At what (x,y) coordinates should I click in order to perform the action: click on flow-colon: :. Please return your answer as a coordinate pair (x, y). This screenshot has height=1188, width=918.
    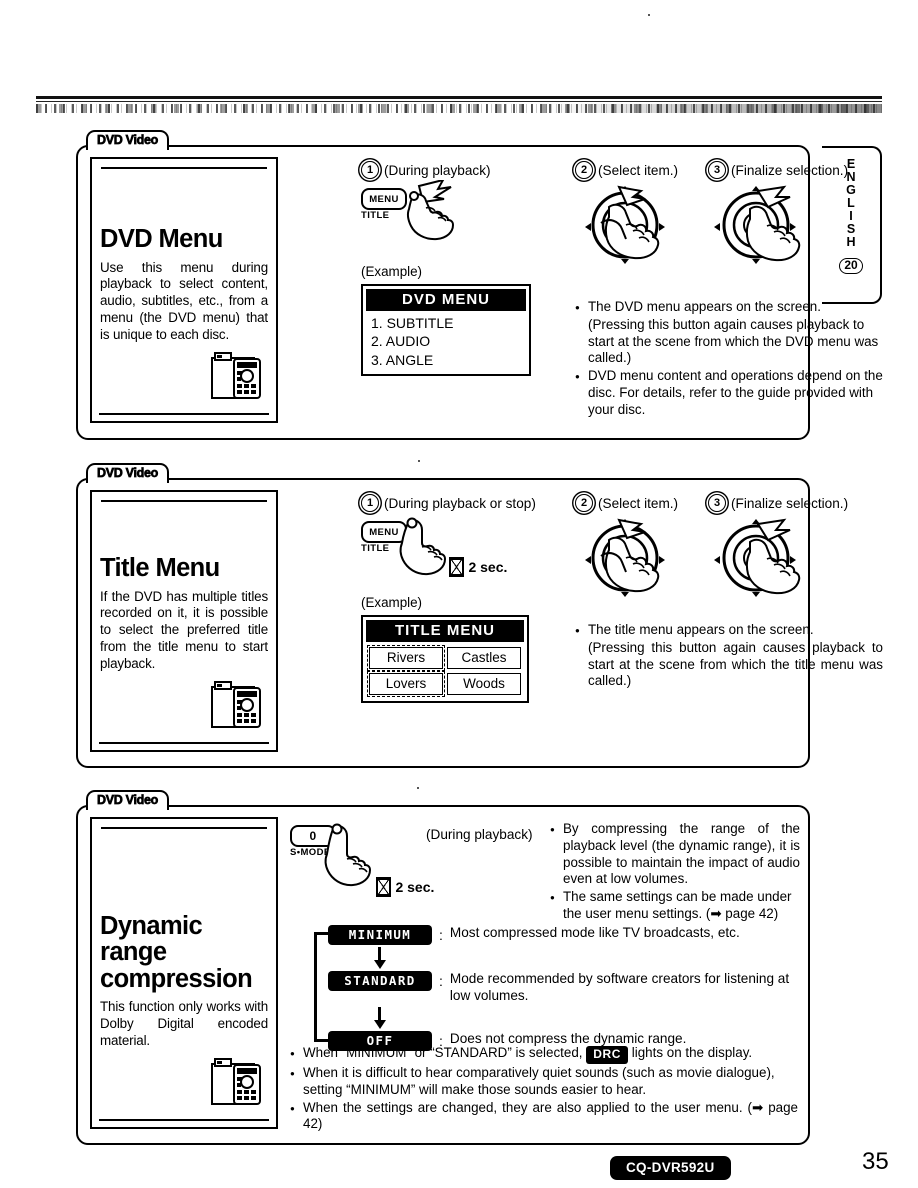
    Looking at the image, I should click on (441, 935).